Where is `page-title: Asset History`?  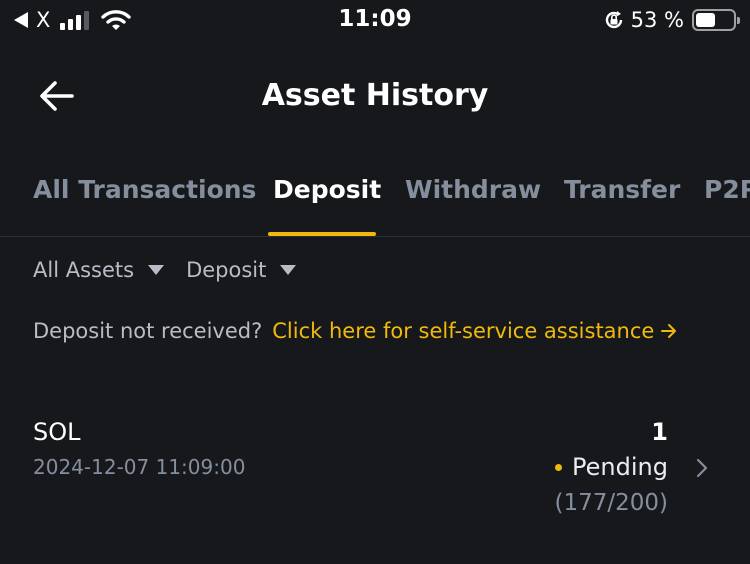
page-title: Asset History is located at coordinates (375, 95).